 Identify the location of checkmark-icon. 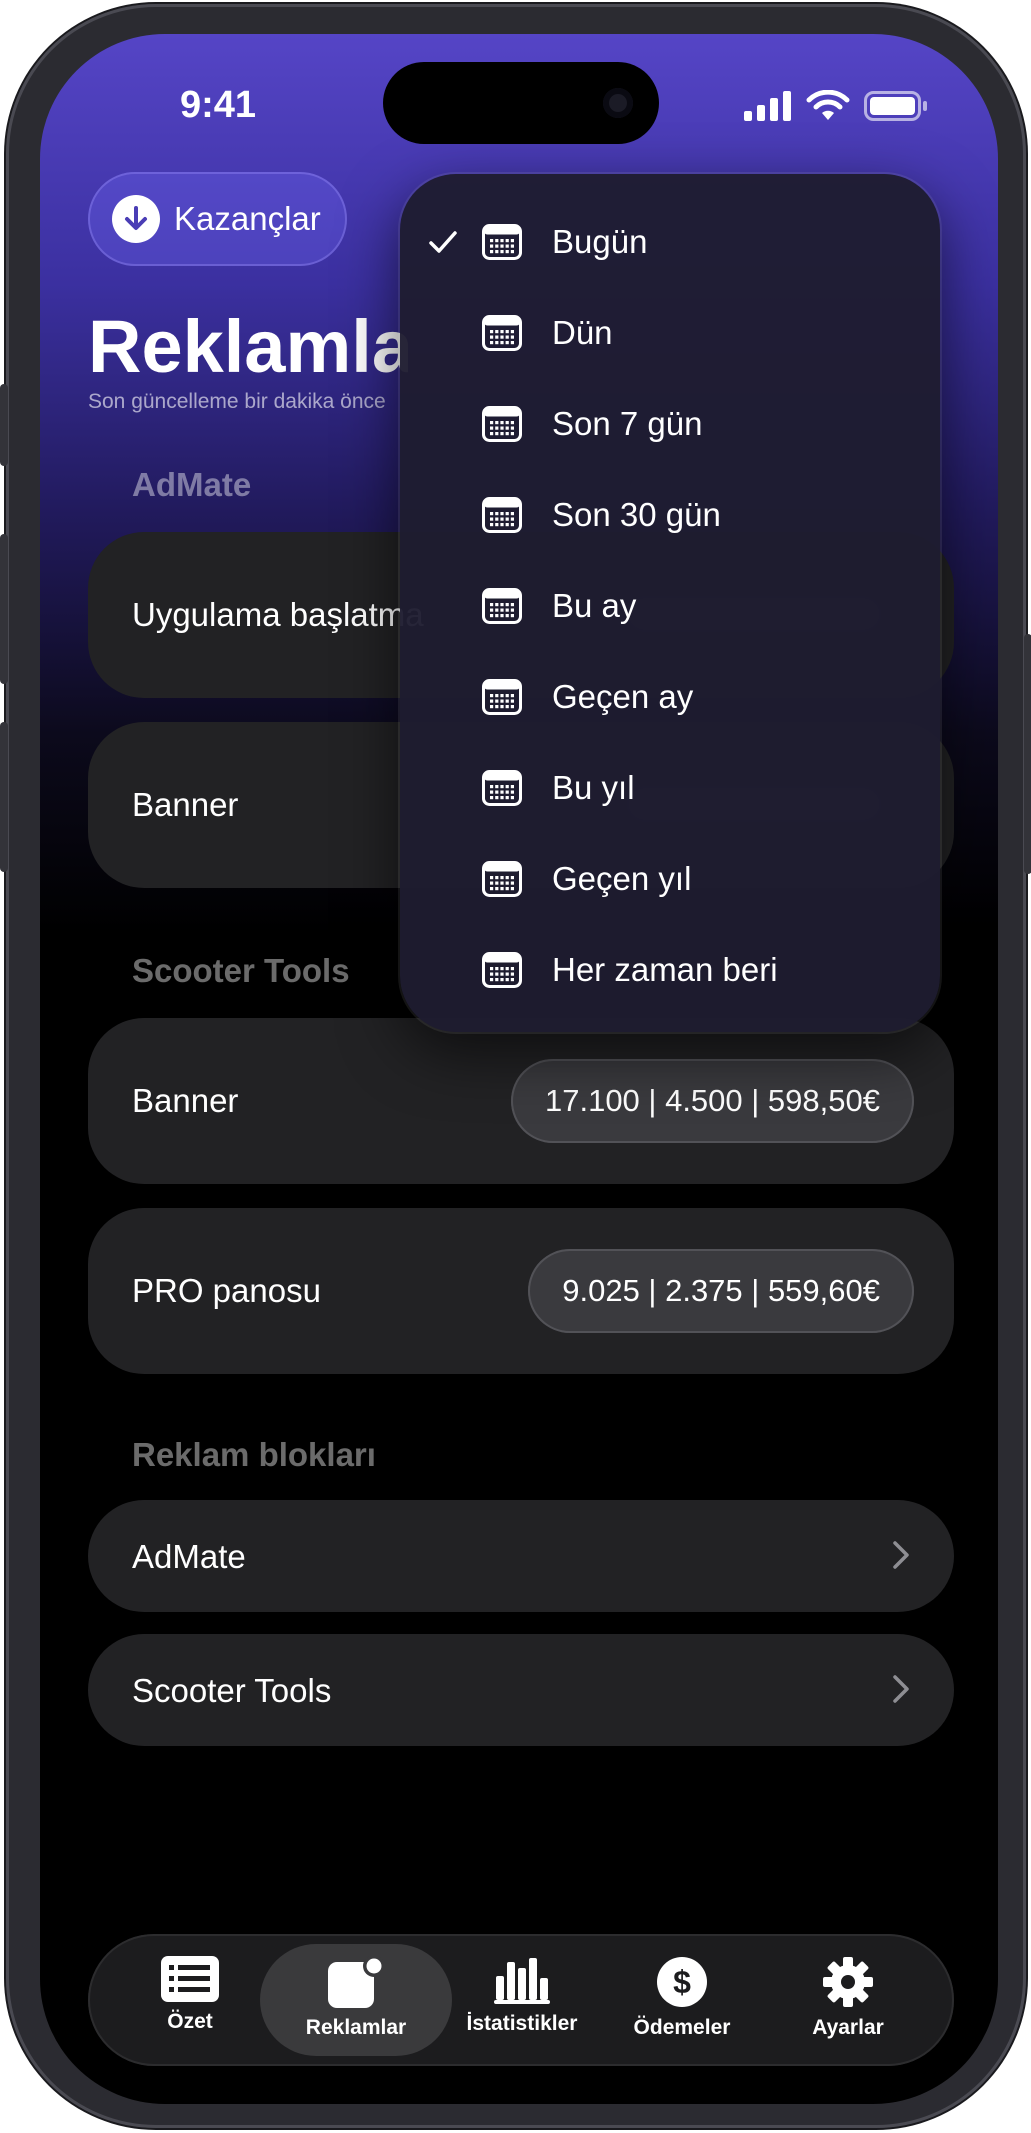
(443, 241).